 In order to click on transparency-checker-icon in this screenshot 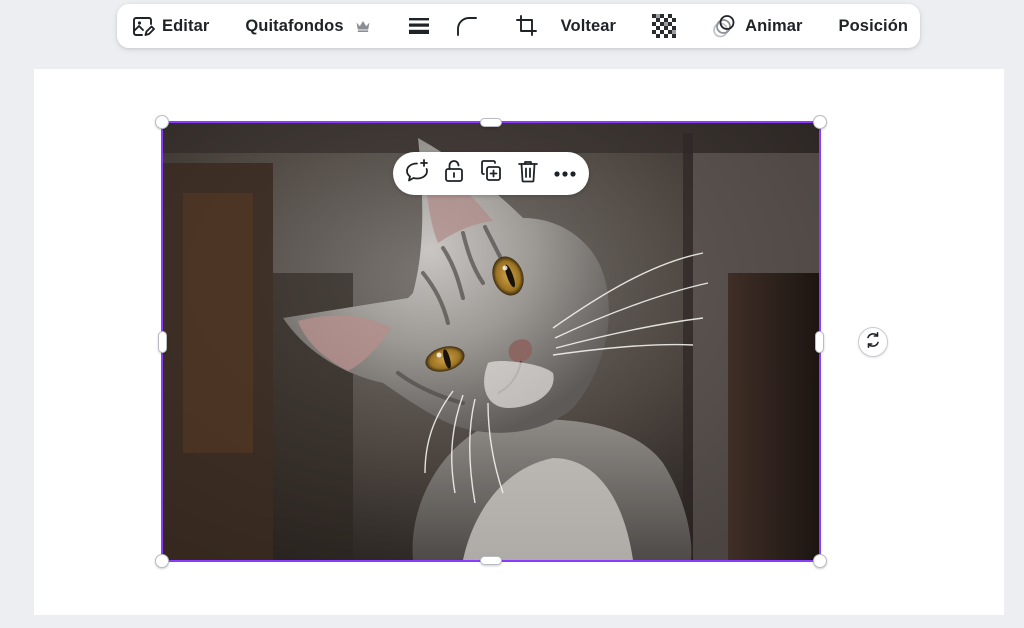, I will do `click(664, 26)`.